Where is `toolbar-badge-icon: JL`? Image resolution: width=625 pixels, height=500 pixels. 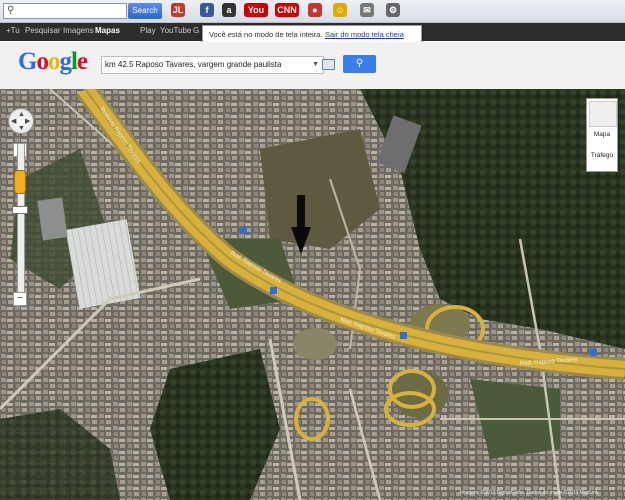
toolbar-badge-icon: JL is located at coordinates (178, 10).